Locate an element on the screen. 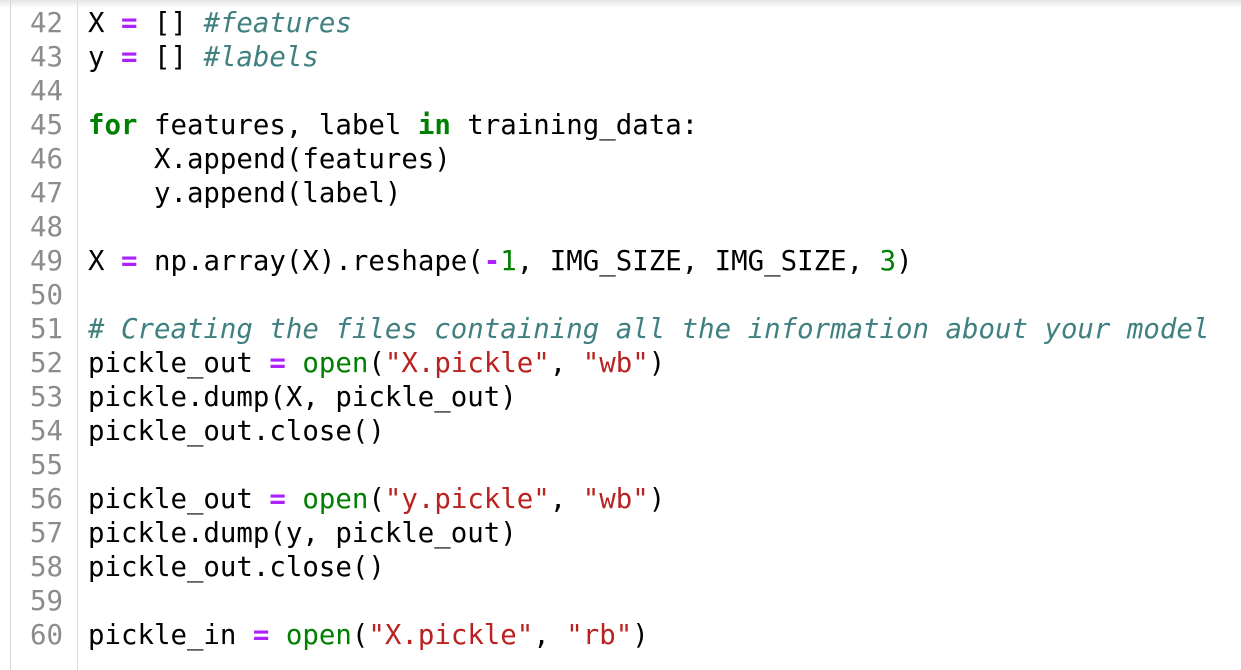 This screenshot has width=1241, height=670. line-text: pickle.dump(y, pickle_out) is located at coordinates (302, 534).